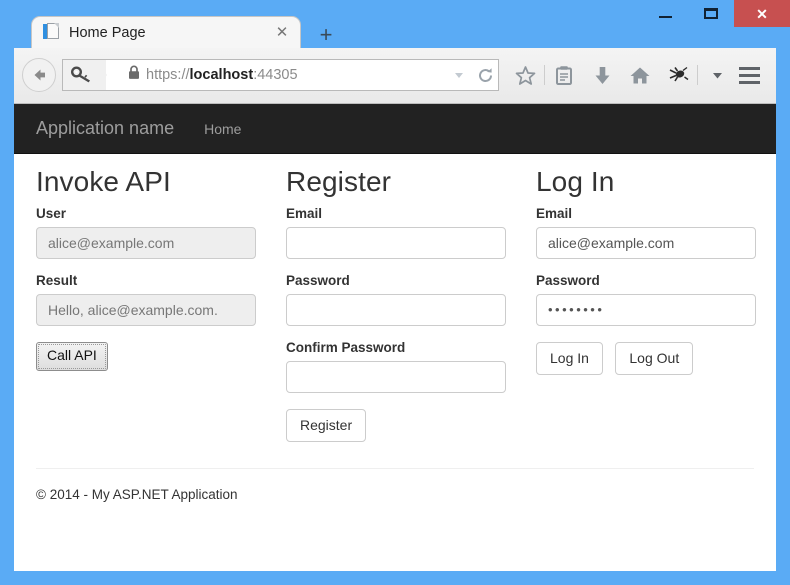 Image resolution: width=790 pixels, height=585 pixels. What do you see at coordinates (646, 310) in the screenshot?
I see `login-password-field: ••••••••` at bounding box center [646, 310].